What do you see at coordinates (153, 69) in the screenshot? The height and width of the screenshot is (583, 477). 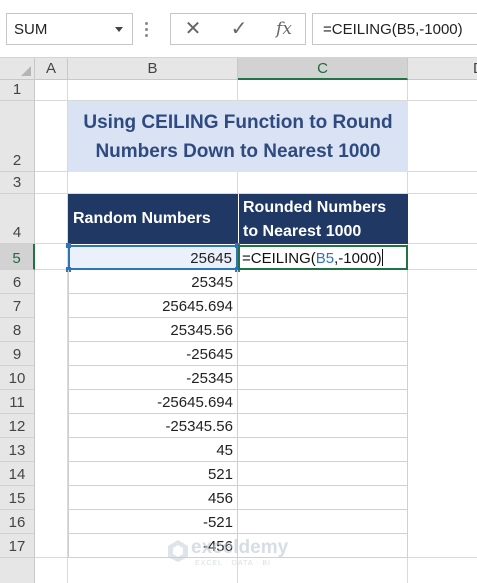 I see `column-header-b: B` at bounding box center [153, 69].